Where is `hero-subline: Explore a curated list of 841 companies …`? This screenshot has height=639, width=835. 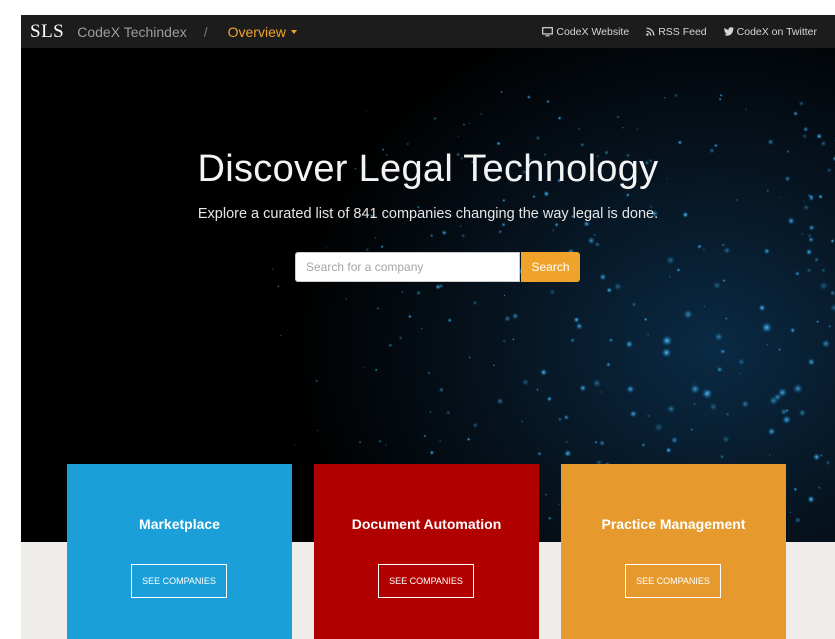
hero-subline: Explore a curated list of 841 companies … is located at coordinates (428, 214).